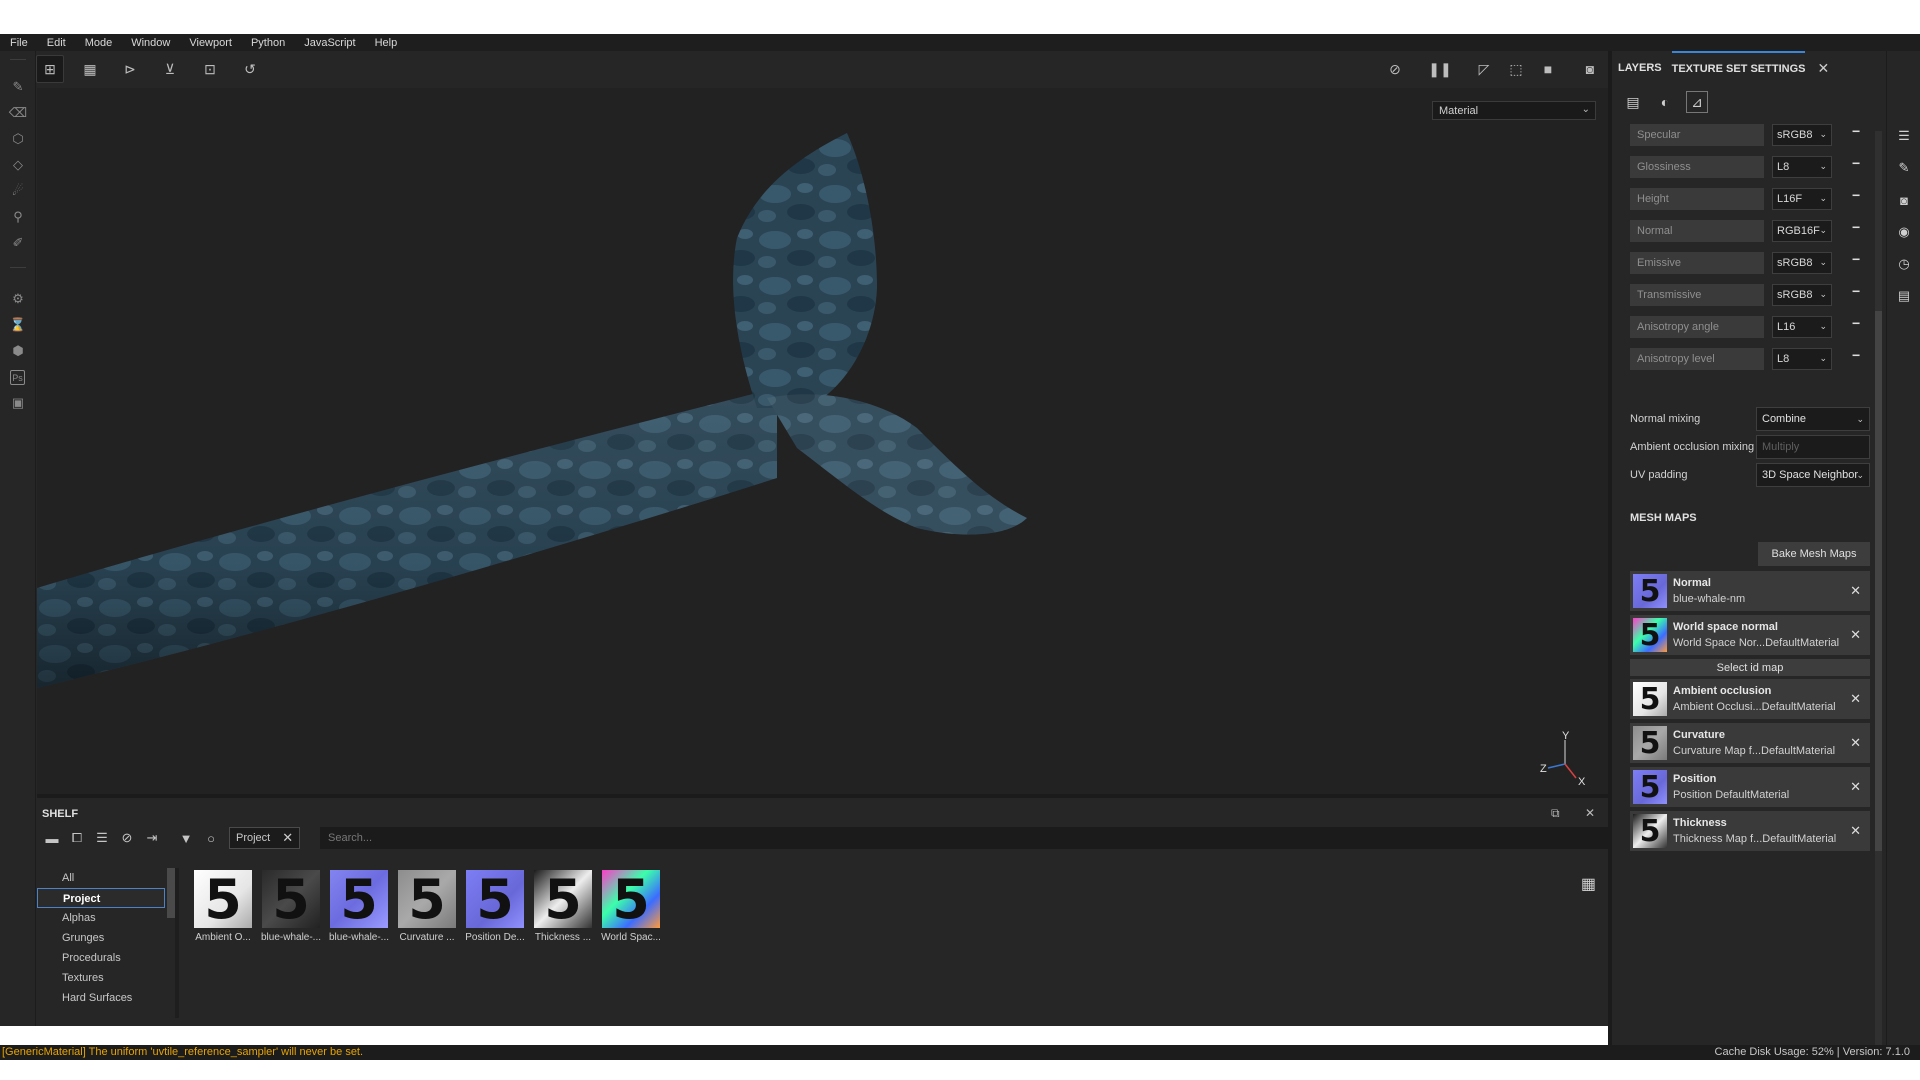 Image resolution: width=1920 pixels, height=1080 pixels. Describe the element at coordinates (1516, 69) in the screenshot. I see `view-3d-cube-icon: ⬚` at that location.